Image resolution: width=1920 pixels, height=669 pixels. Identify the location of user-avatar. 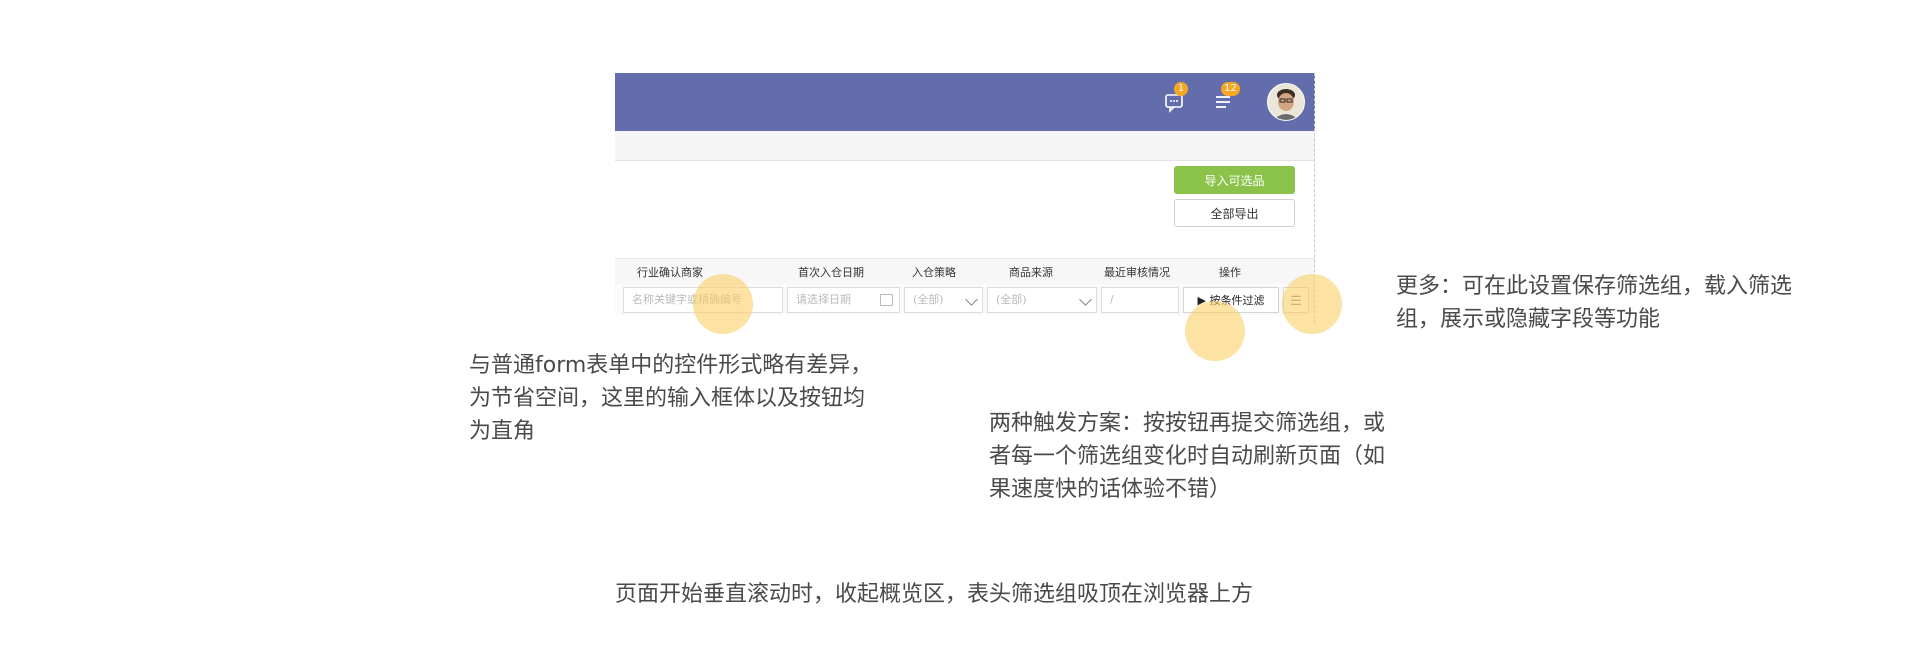
(1286, 102).